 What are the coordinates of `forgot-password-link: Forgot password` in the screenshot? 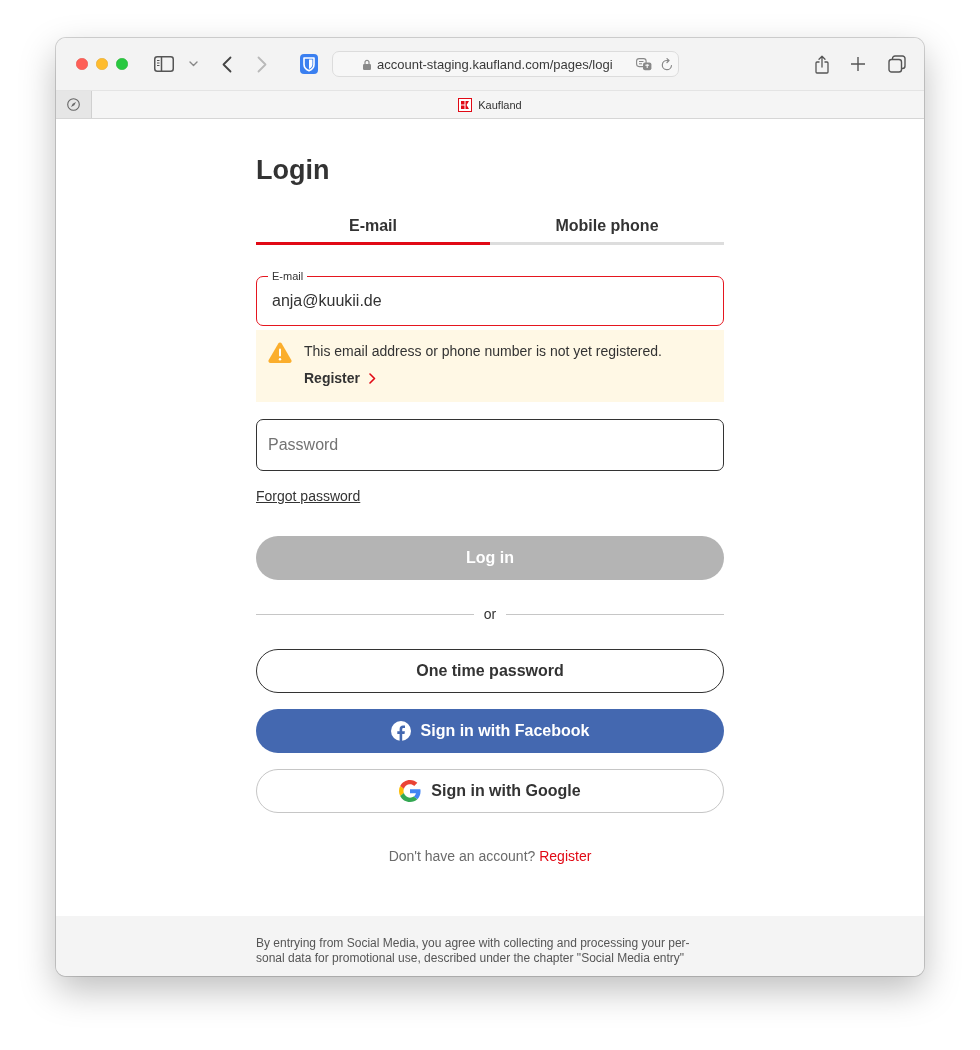 It's located at (308, 496).